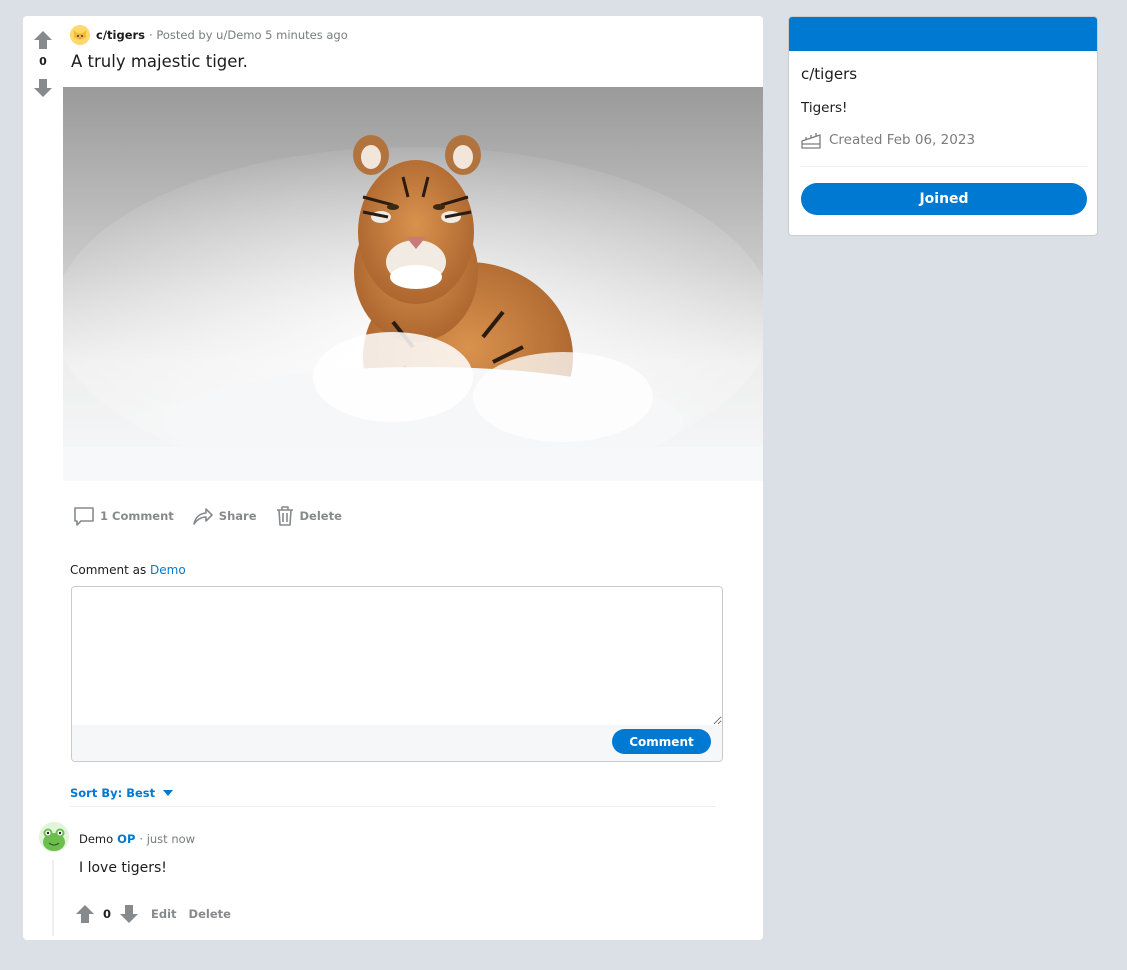 The width and height of the screenshot is (1127, 970). Describe the element at coordinates (113, 793) in the screenshot. I see `sort-label: Sort By: Best` at that location.